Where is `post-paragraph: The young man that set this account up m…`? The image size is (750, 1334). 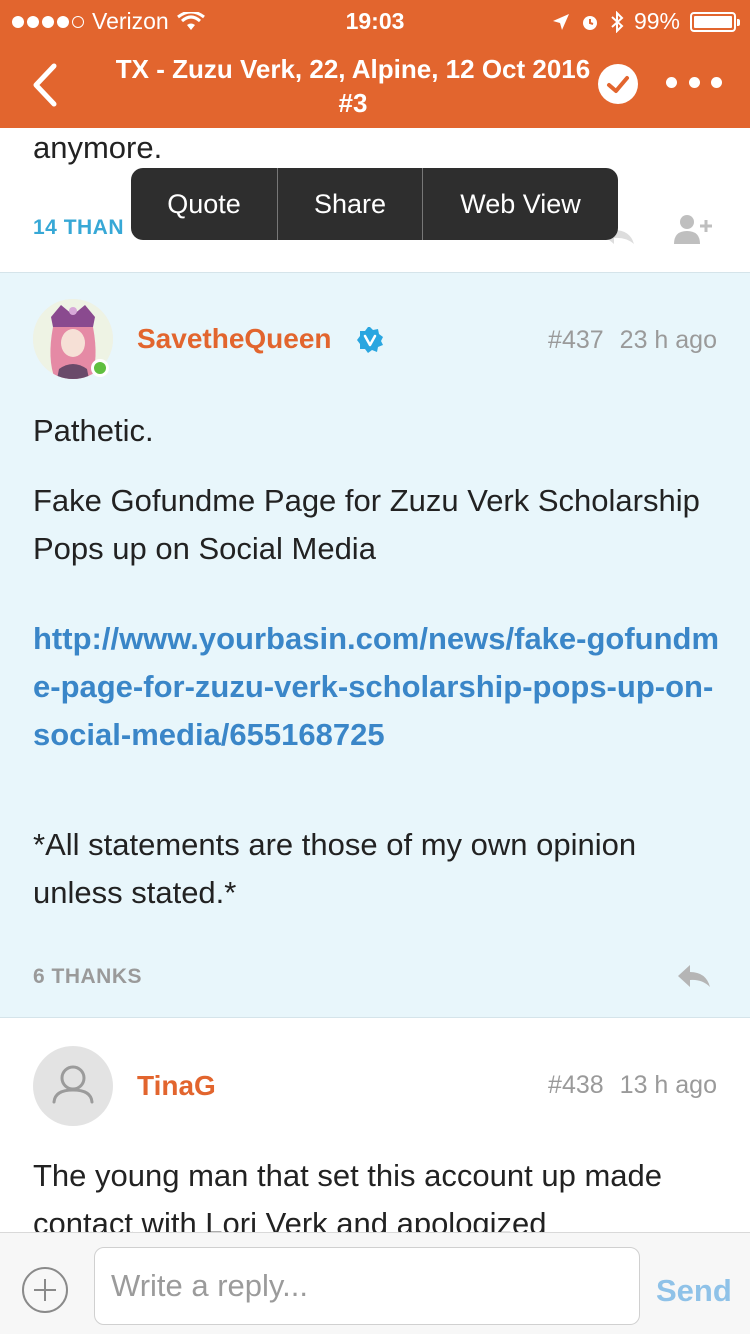
post-paragraph: The young man that set this account up m… is located at coordinates (347, 1195).